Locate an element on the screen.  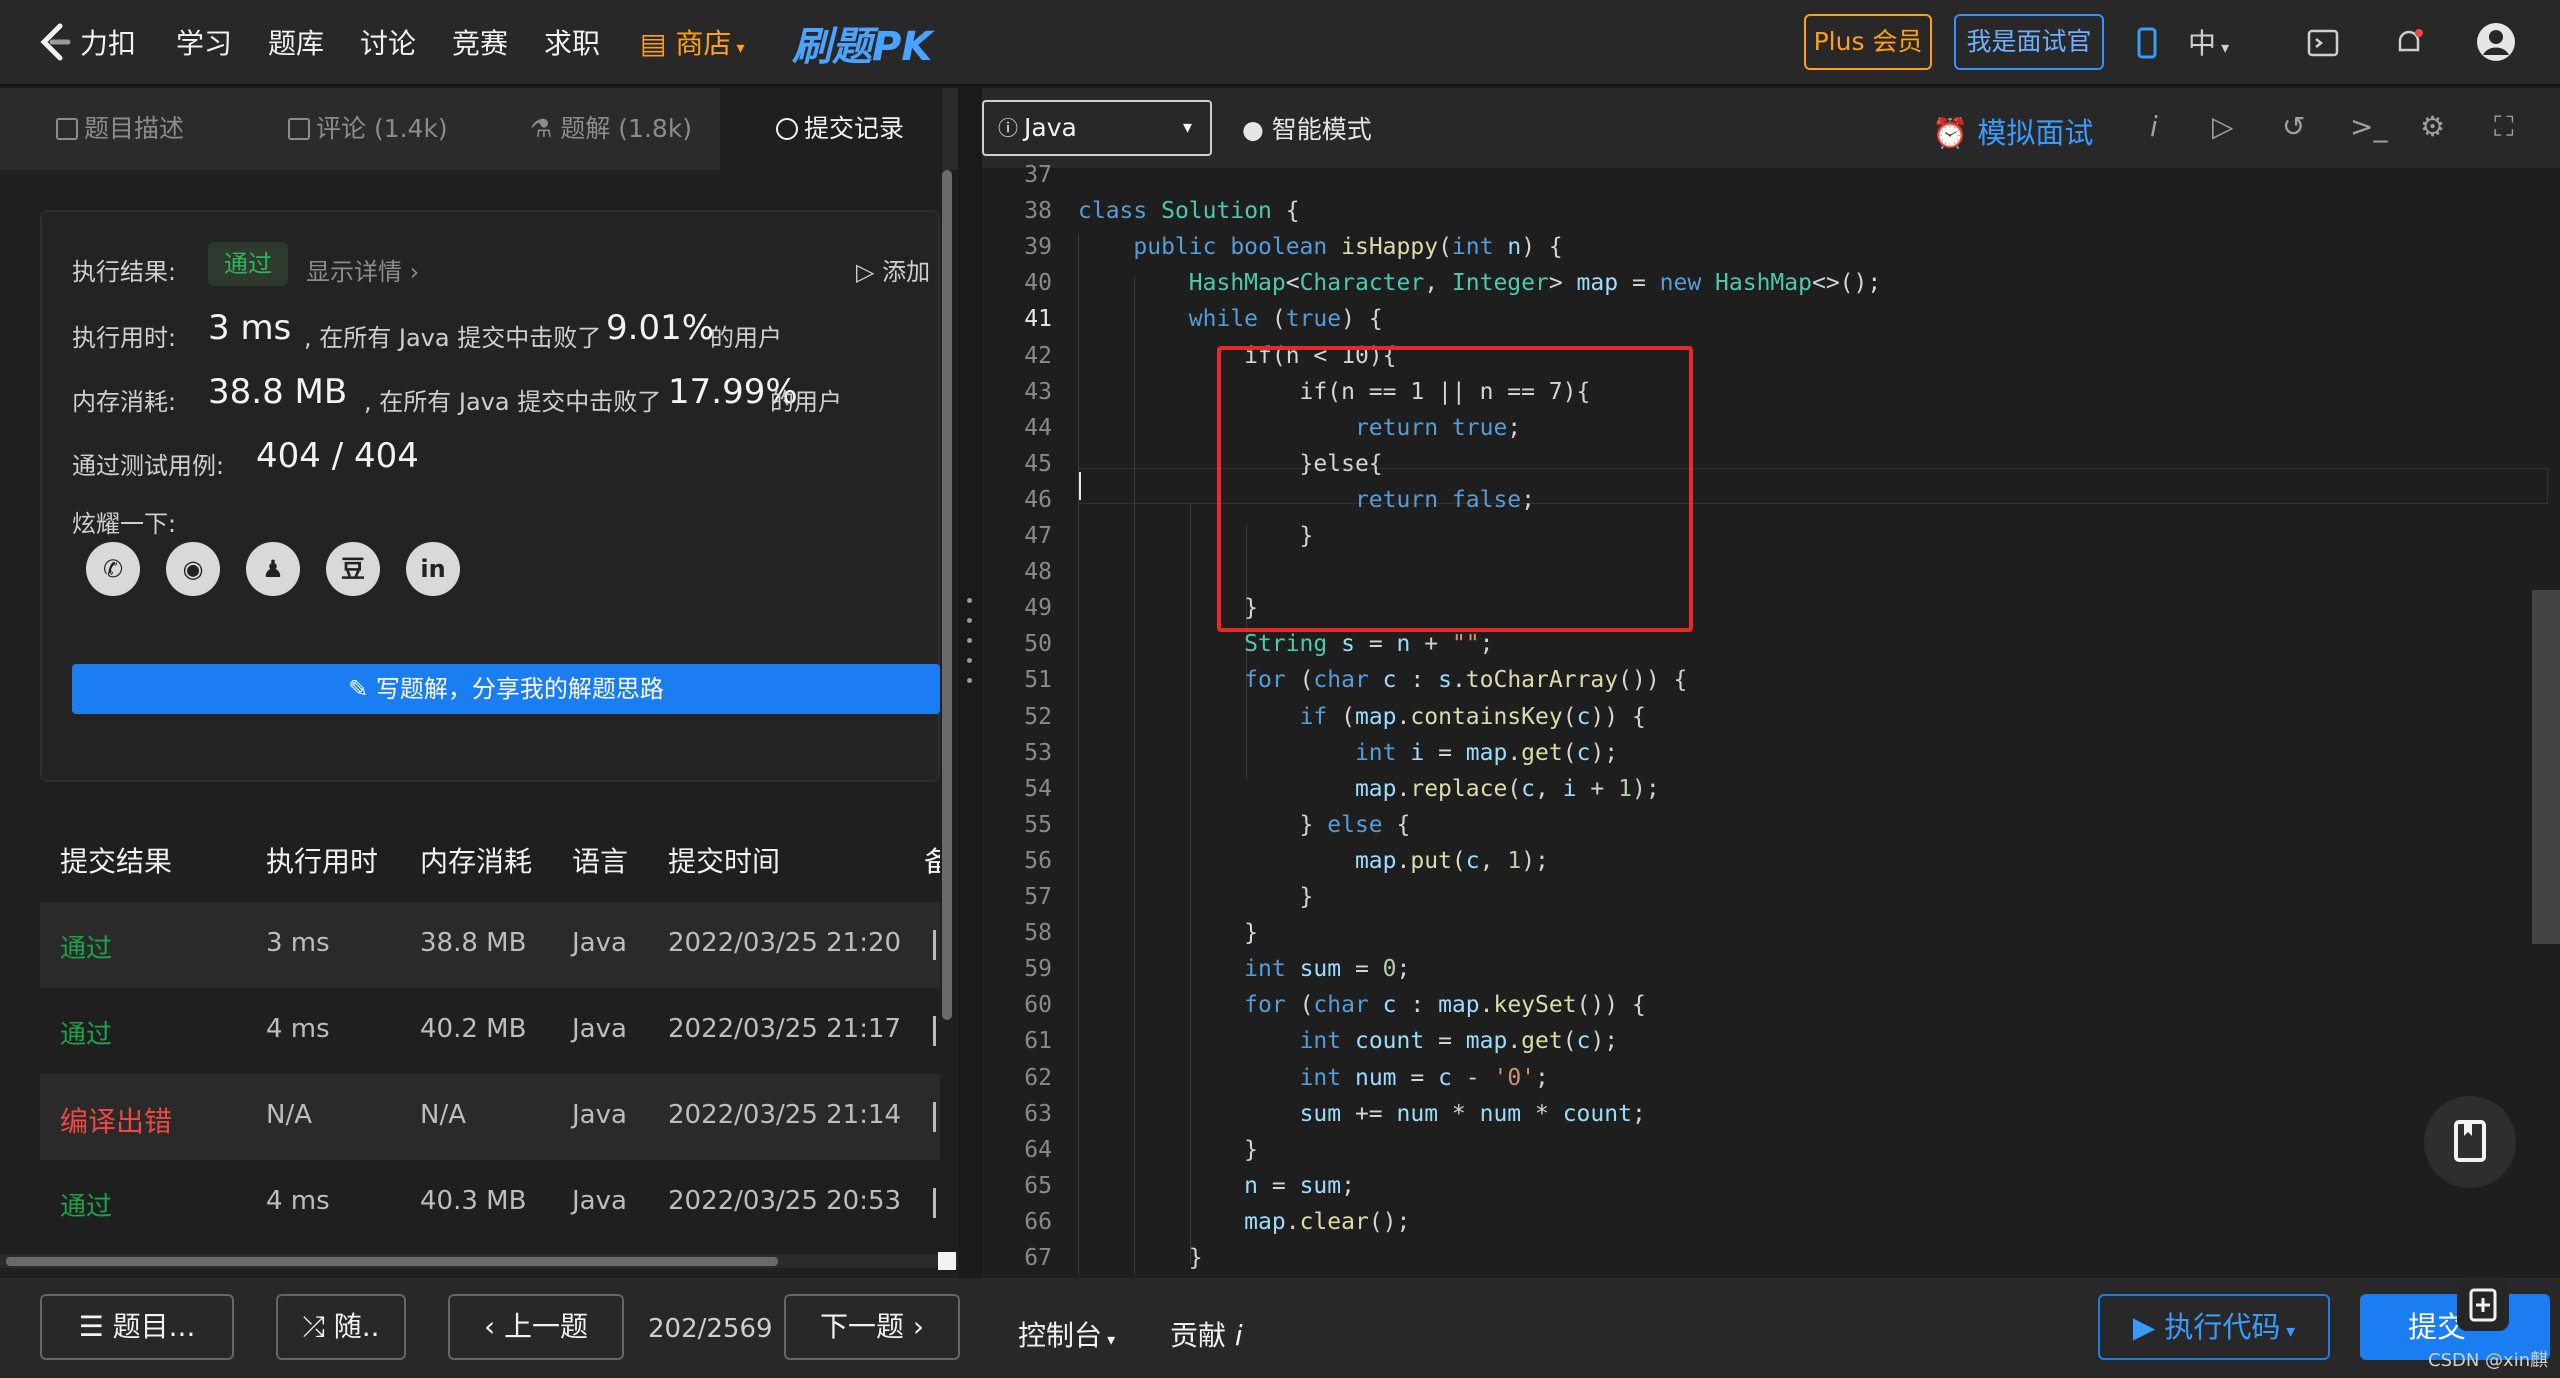
scroll-corner is located at coordinates (947, 1261).